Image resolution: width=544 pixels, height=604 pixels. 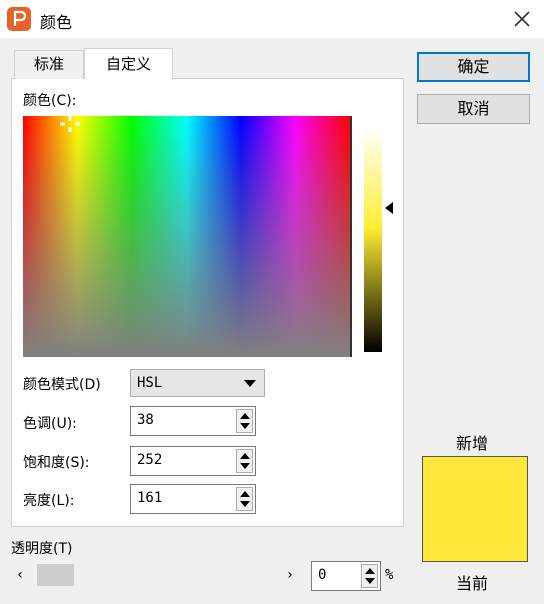 I want to click on ok-button: 确定, so click(x=473, y=67).